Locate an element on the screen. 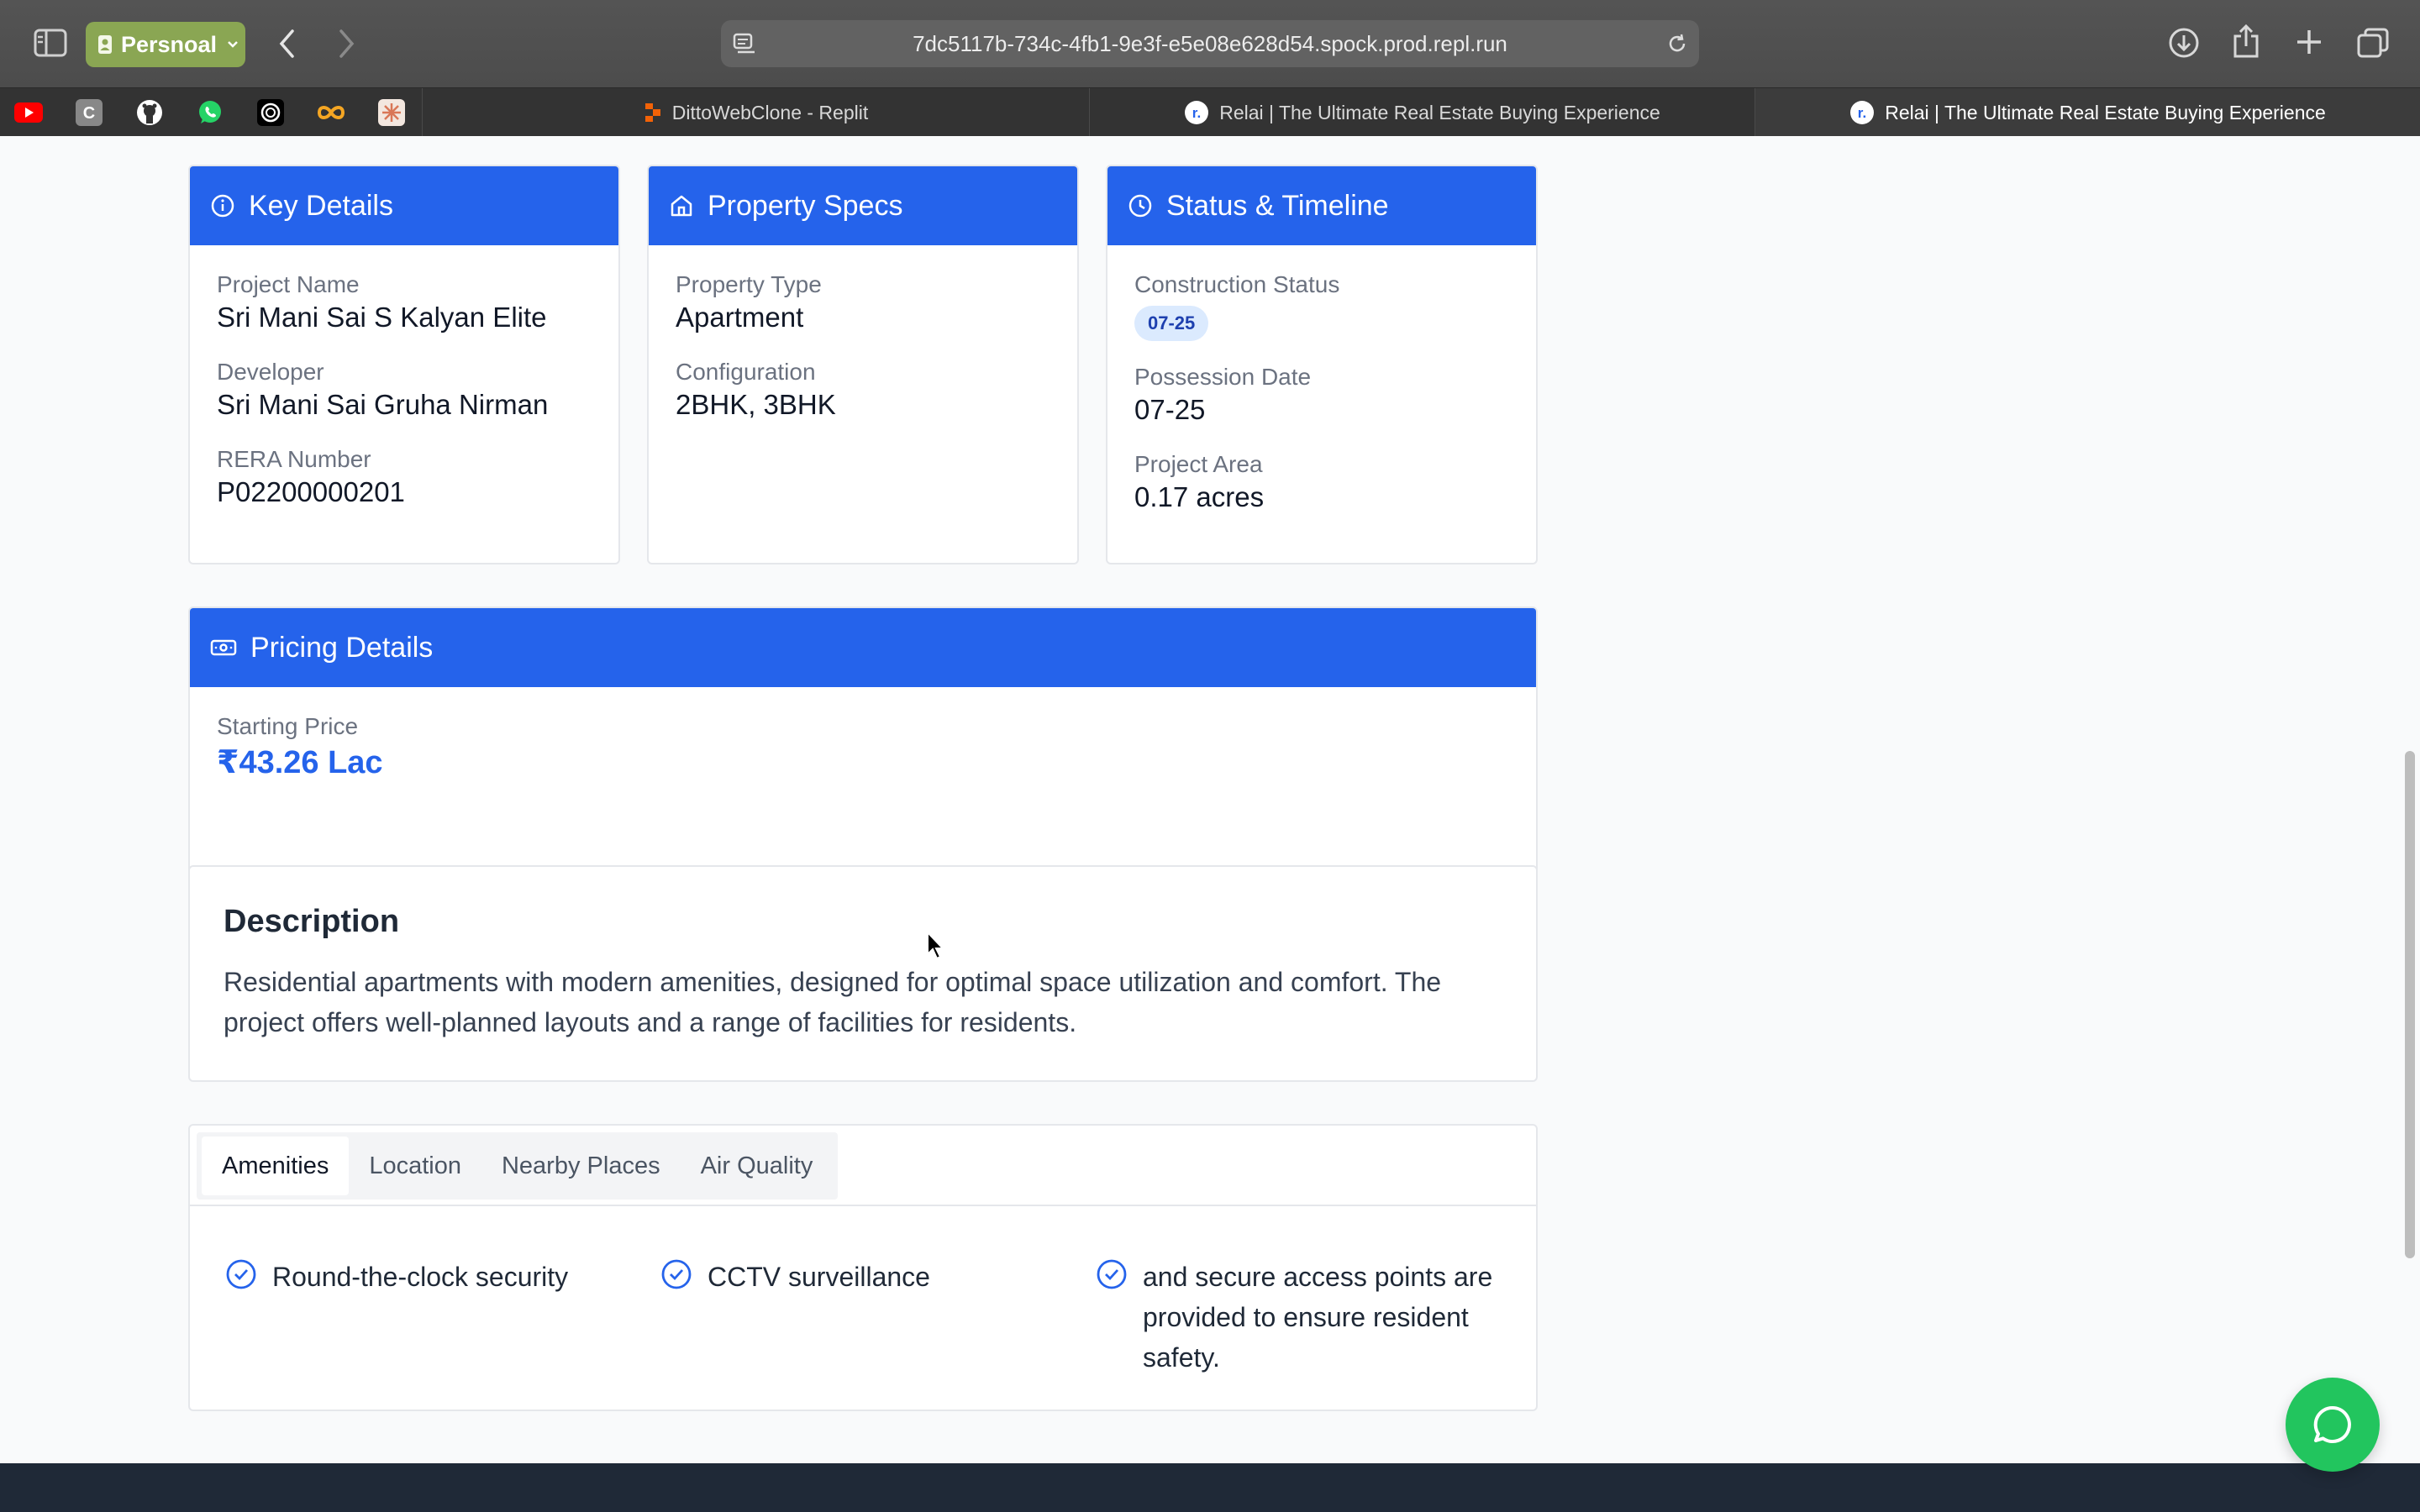 This screenshot has height=1512, width=2420. page-scrollbar is located at coordinates (2409, 824).